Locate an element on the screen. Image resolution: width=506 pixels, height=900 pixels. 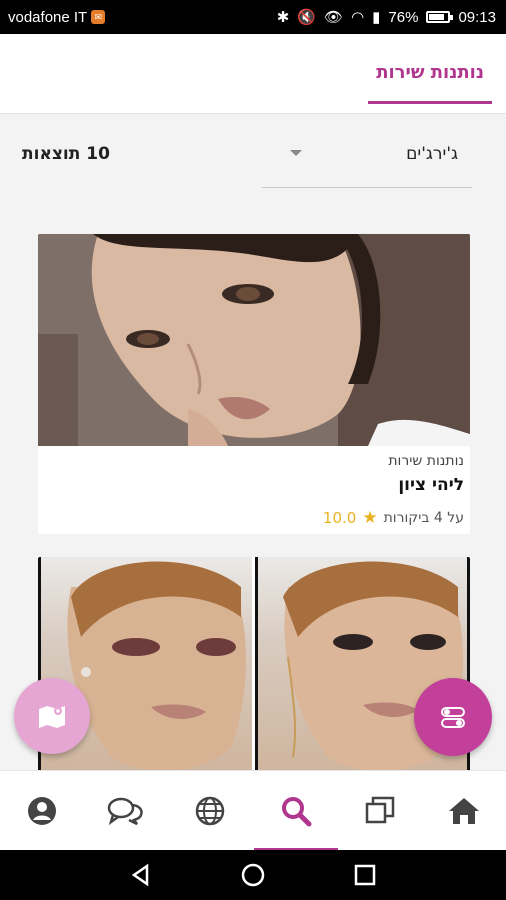
back-icon is located at coordinates (140, 875).